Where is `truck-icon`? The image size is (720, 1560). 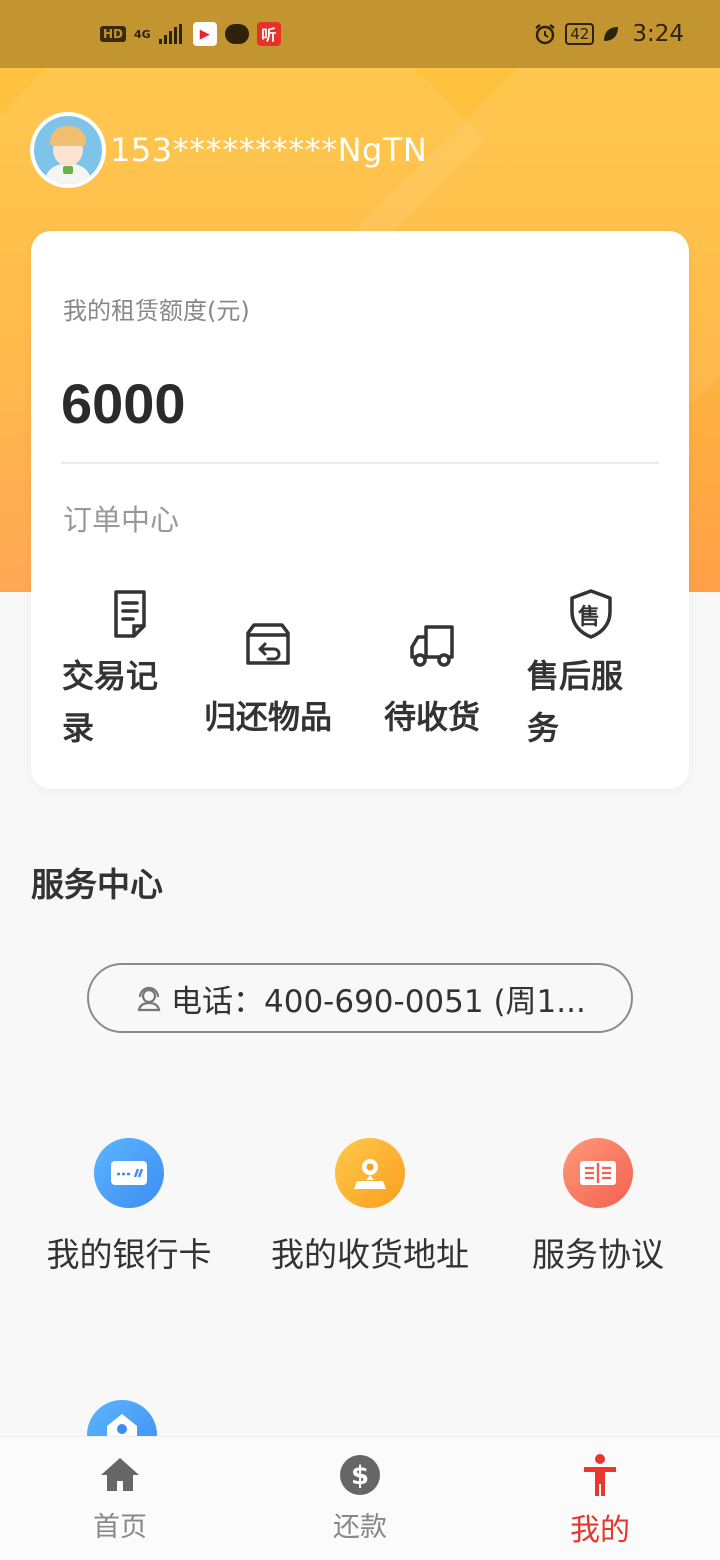
truck-icon is located at coordinates (432, 646).